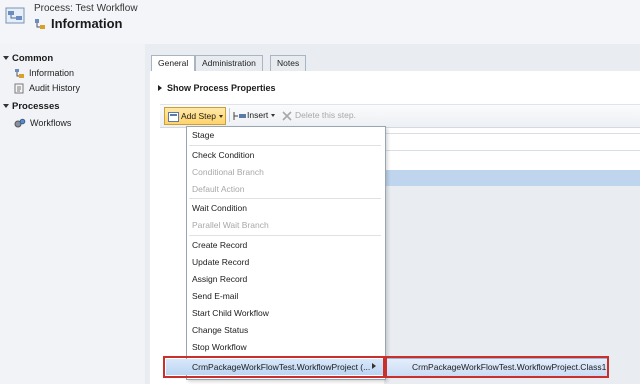 The image size is (640, 384). Describe the element at coordinates (220, 330) in the screenshot. I see `menu-item-change-status: Change Status` at that location.